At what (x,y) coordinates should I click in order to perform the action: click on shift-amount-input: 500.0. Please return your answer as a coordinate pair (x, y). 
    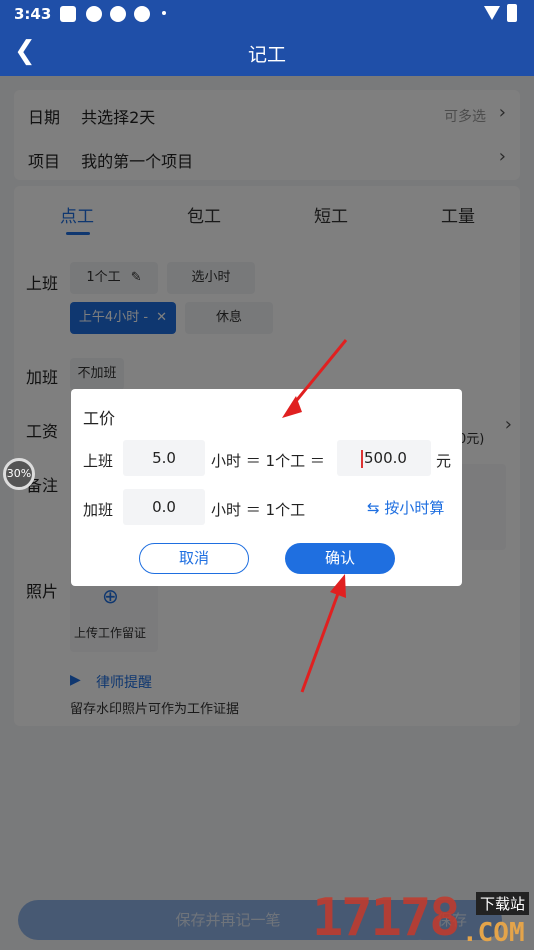
    Looking at the image, I should click on (384, 458).